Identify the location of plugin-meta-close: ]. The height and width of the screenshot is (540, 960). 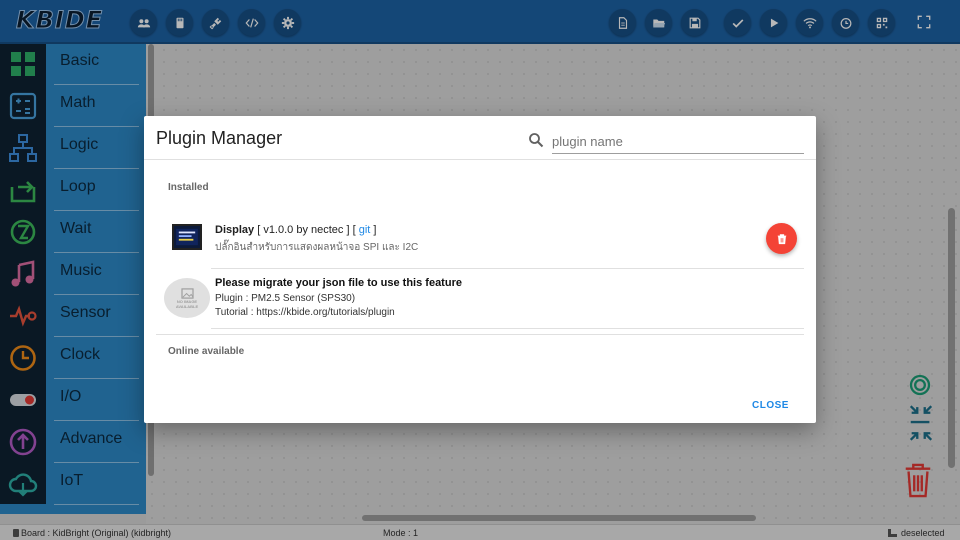
(375, 230).